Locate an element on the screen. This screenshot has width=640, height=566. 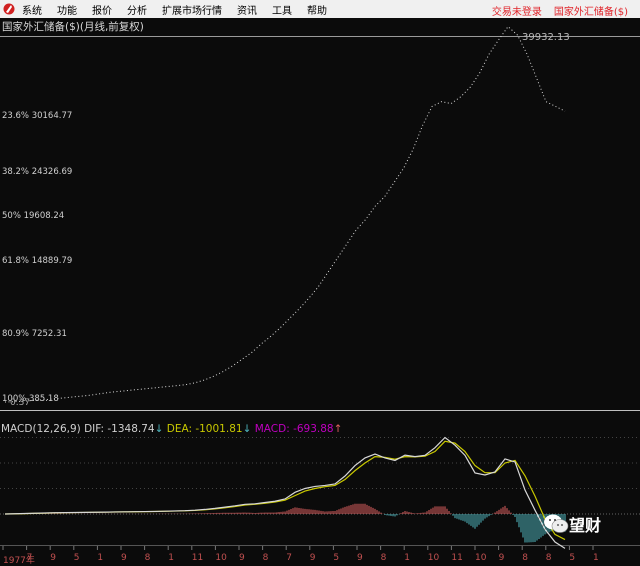
wechat-icon is located at coordinates (556, 523).